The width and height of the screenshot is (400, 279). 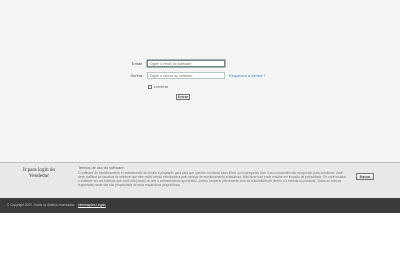 I want to click on forgot-password-link: Esqueceu a senha ?, so click(x=247, y=75).